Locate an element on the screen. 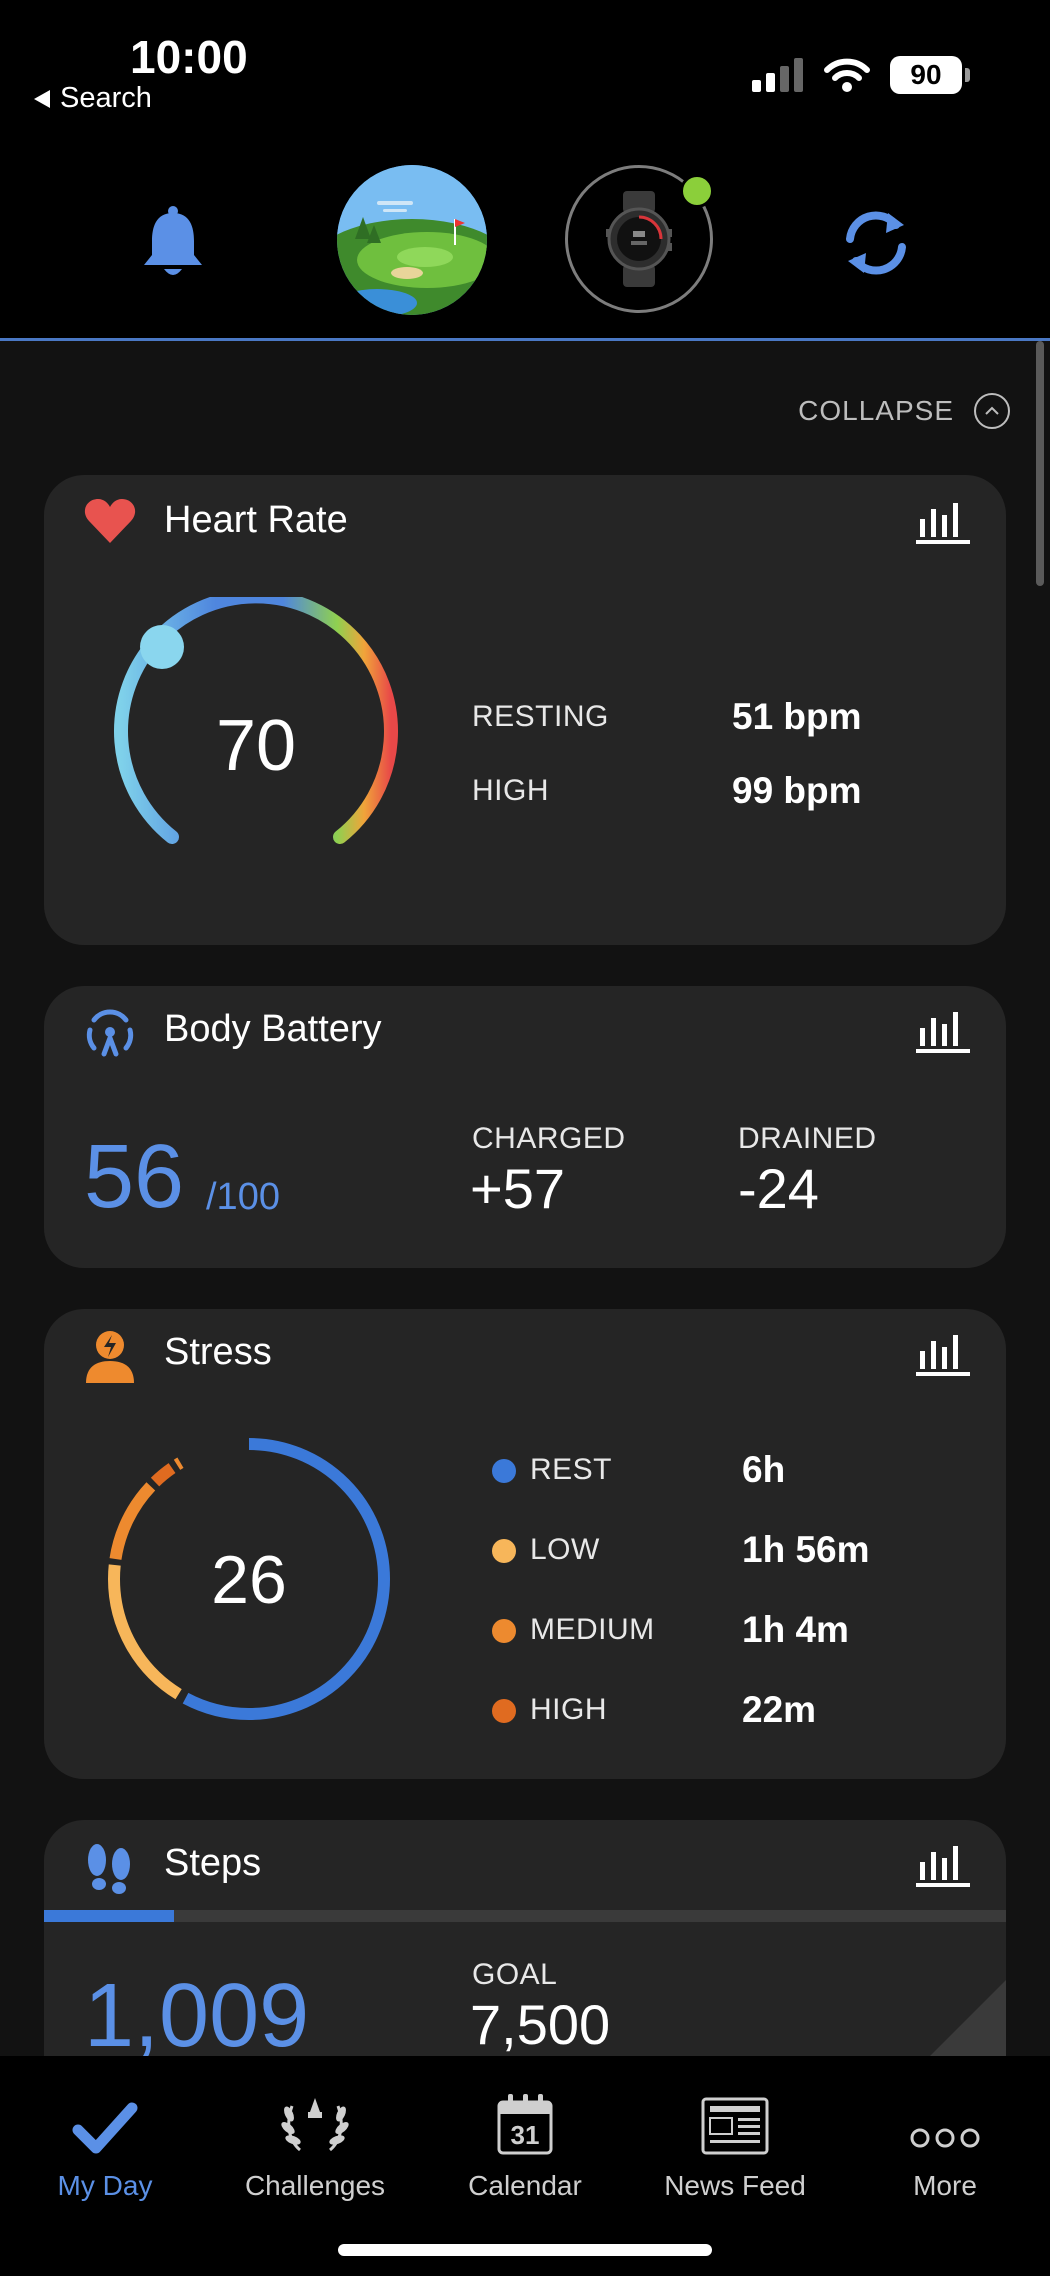 This screenshot has height=2276, width=1050. tab-challenges: Challenges is located at coordinates (315, 2141).